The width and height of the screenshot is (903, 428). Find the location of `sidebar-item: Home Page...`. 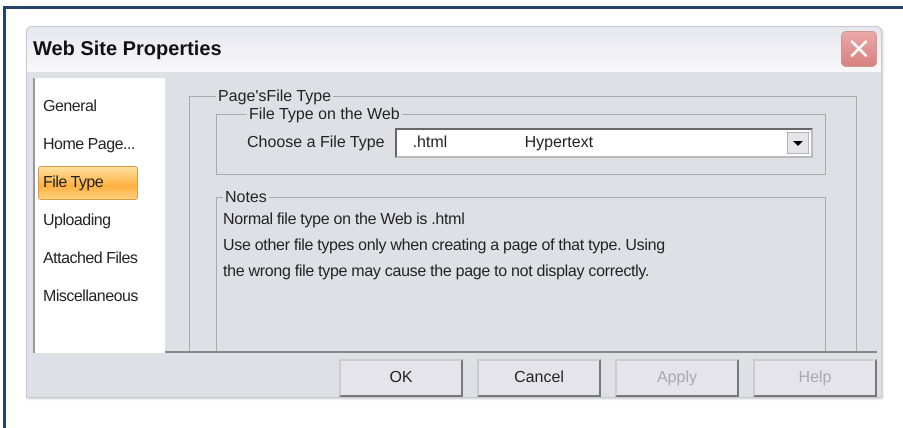

sidebar-item: Home Page... is located at coordinates (89, 145).